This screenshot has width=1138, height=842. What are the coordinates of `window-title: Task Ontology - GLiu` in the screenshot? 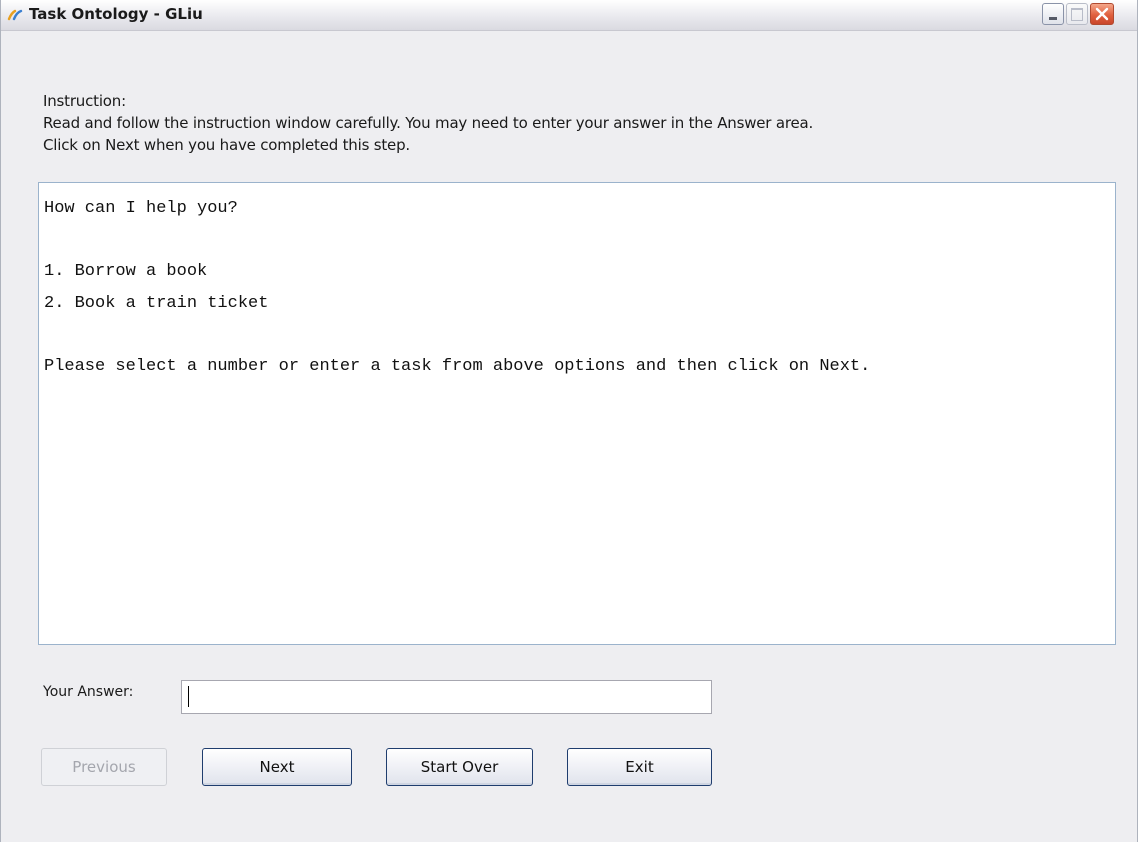 It's located at (116, 14).